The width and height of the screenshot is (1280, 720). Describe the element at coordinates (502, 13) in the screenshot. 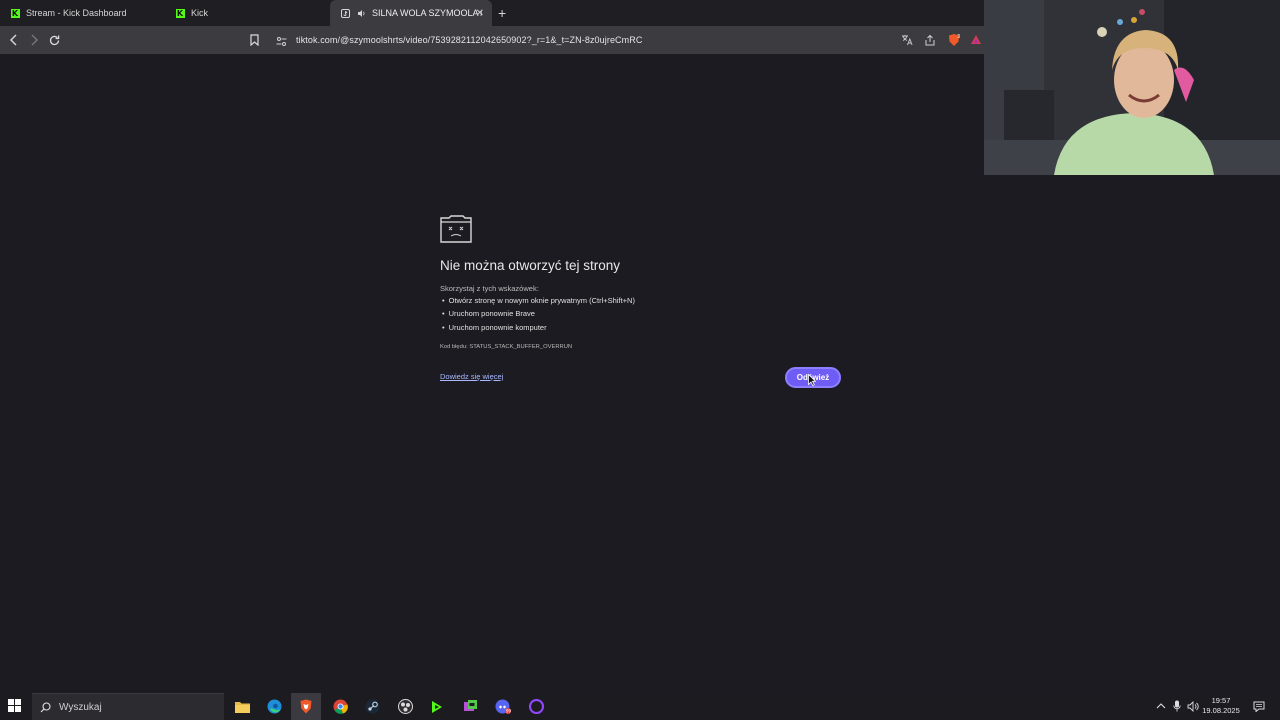

I see `new-tab-button: +` at that location.